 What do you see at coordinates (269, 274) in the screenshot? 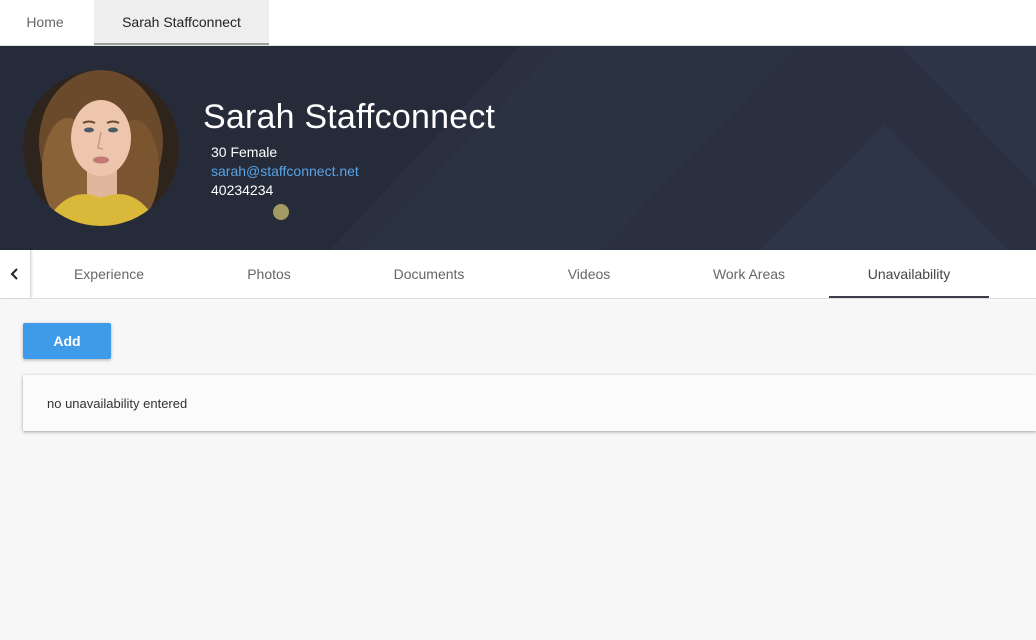
I see `tab-photos: Photos` at bounding box center [269, 274].